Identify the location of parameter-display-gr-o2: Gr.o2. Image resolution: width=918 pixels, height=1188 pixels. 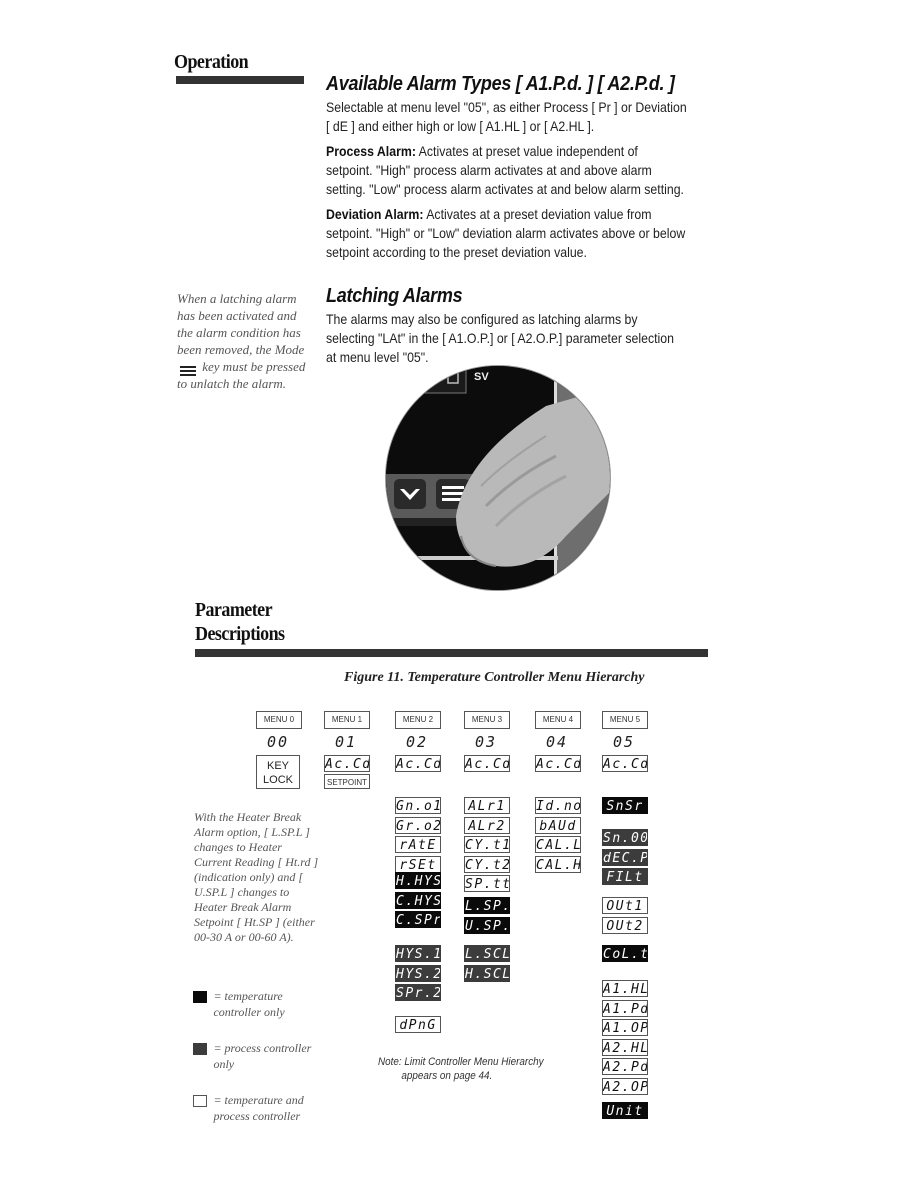
(418, 825).